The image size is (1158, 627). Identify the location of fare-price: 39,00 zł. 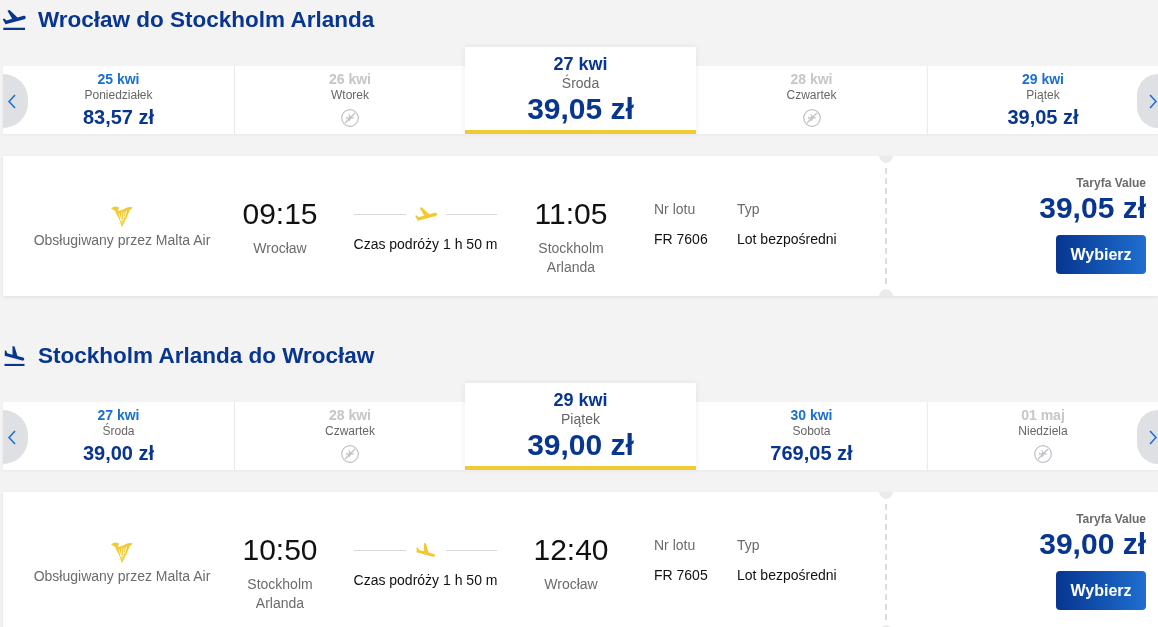
(1092, 544).